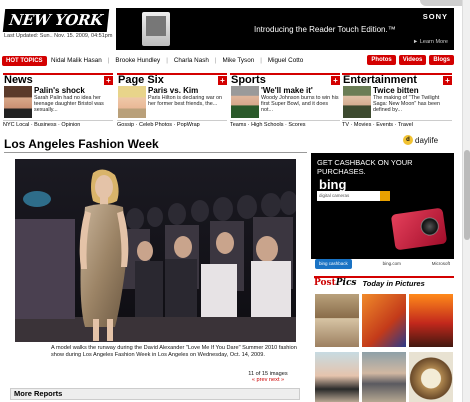 The height and width of the screenshot is (402, 470). Describe the element at coordinates (430, 42) in the screenshot. I see `ad-learn-more: ► Learn More` at that location.